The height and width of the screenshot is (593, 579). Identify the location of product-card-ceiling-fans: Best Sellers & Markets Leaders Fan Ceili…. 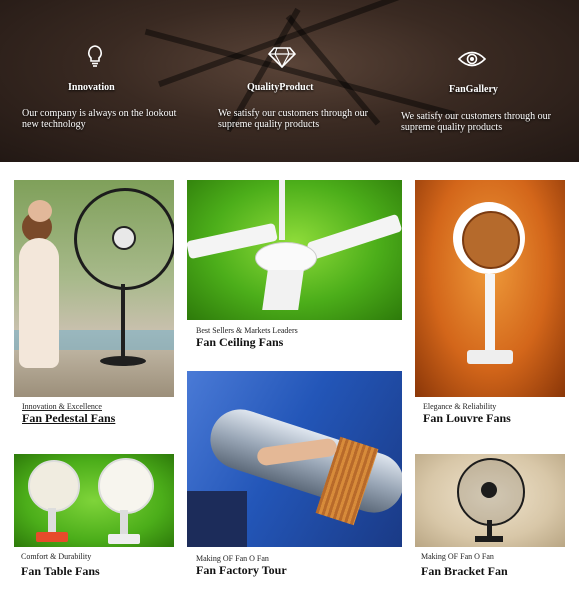
(294, 267).